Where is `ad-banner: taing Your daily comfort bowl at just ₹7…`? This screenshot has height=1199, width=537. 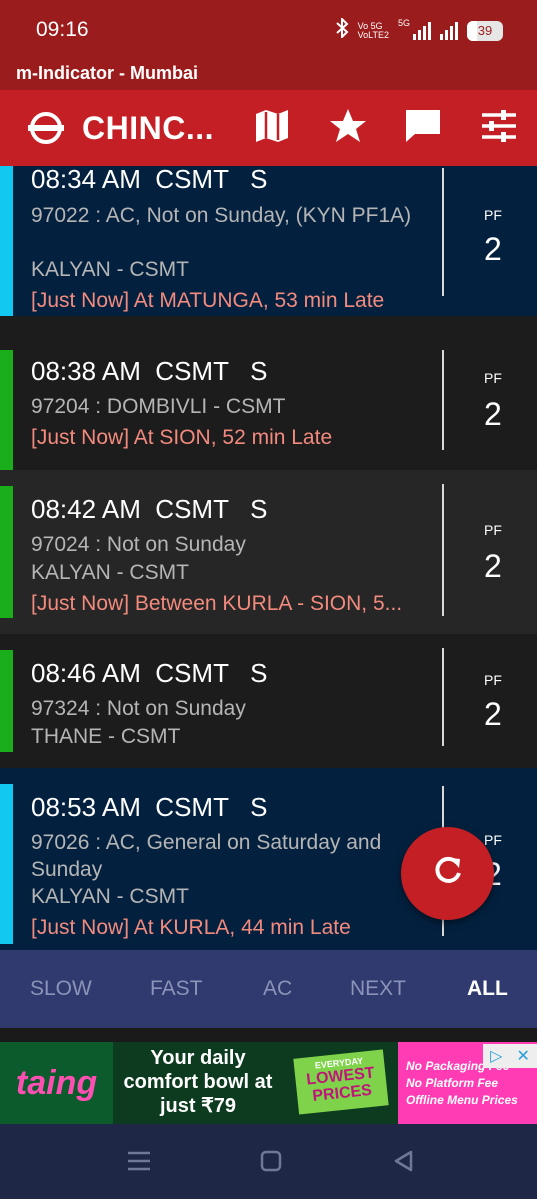 ad-banner: taing Your daily comfort bowl at just ₹7… is located at coordinates (268, 1083).